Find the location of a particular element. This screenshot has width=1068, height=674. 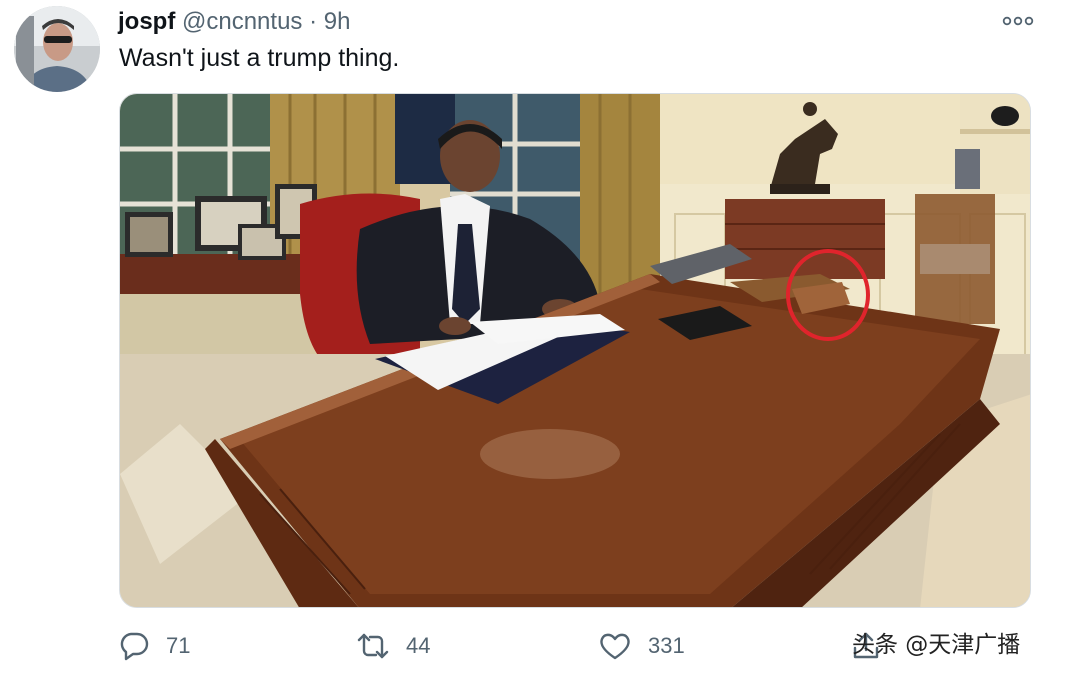

like-button: 331 is located at coordinates (641, 646).